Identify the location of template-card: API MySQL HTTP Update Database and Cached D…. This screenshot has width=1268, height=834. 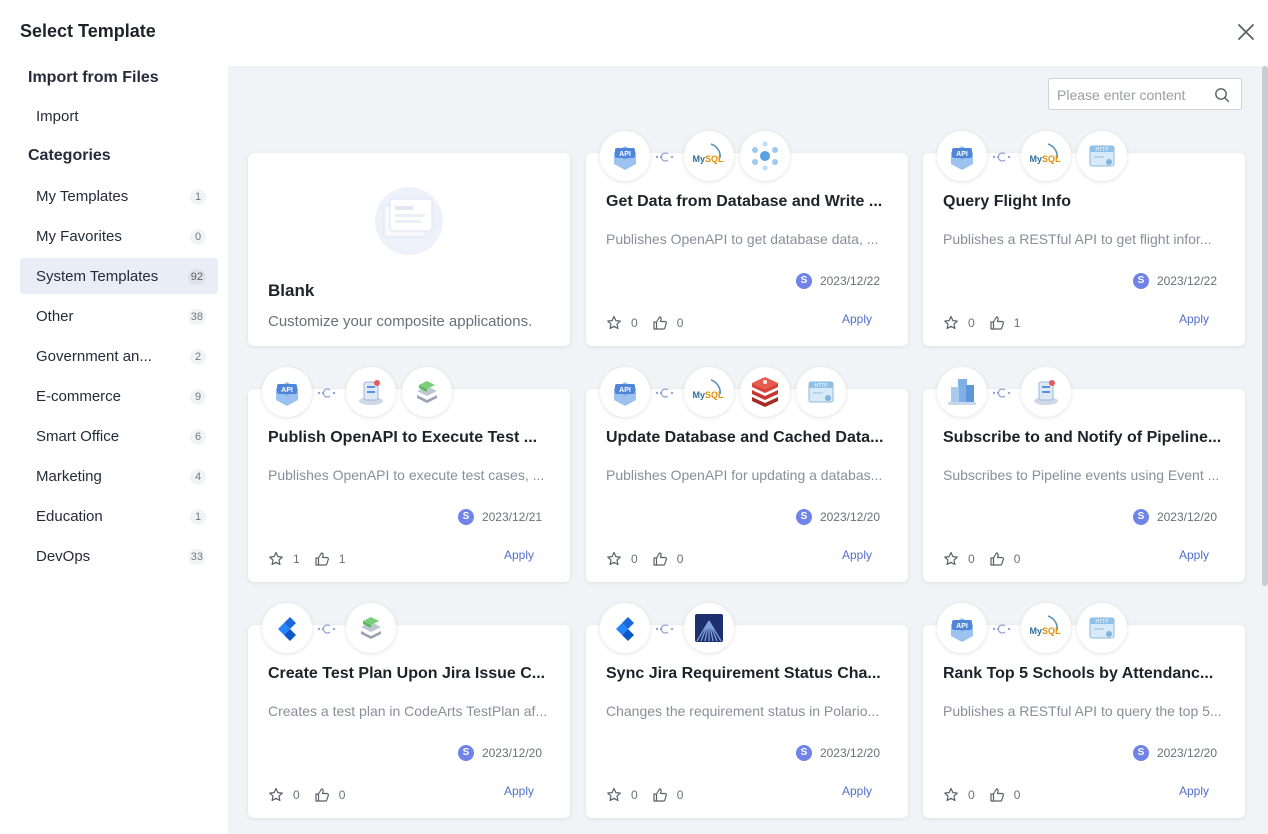
(747, 474).